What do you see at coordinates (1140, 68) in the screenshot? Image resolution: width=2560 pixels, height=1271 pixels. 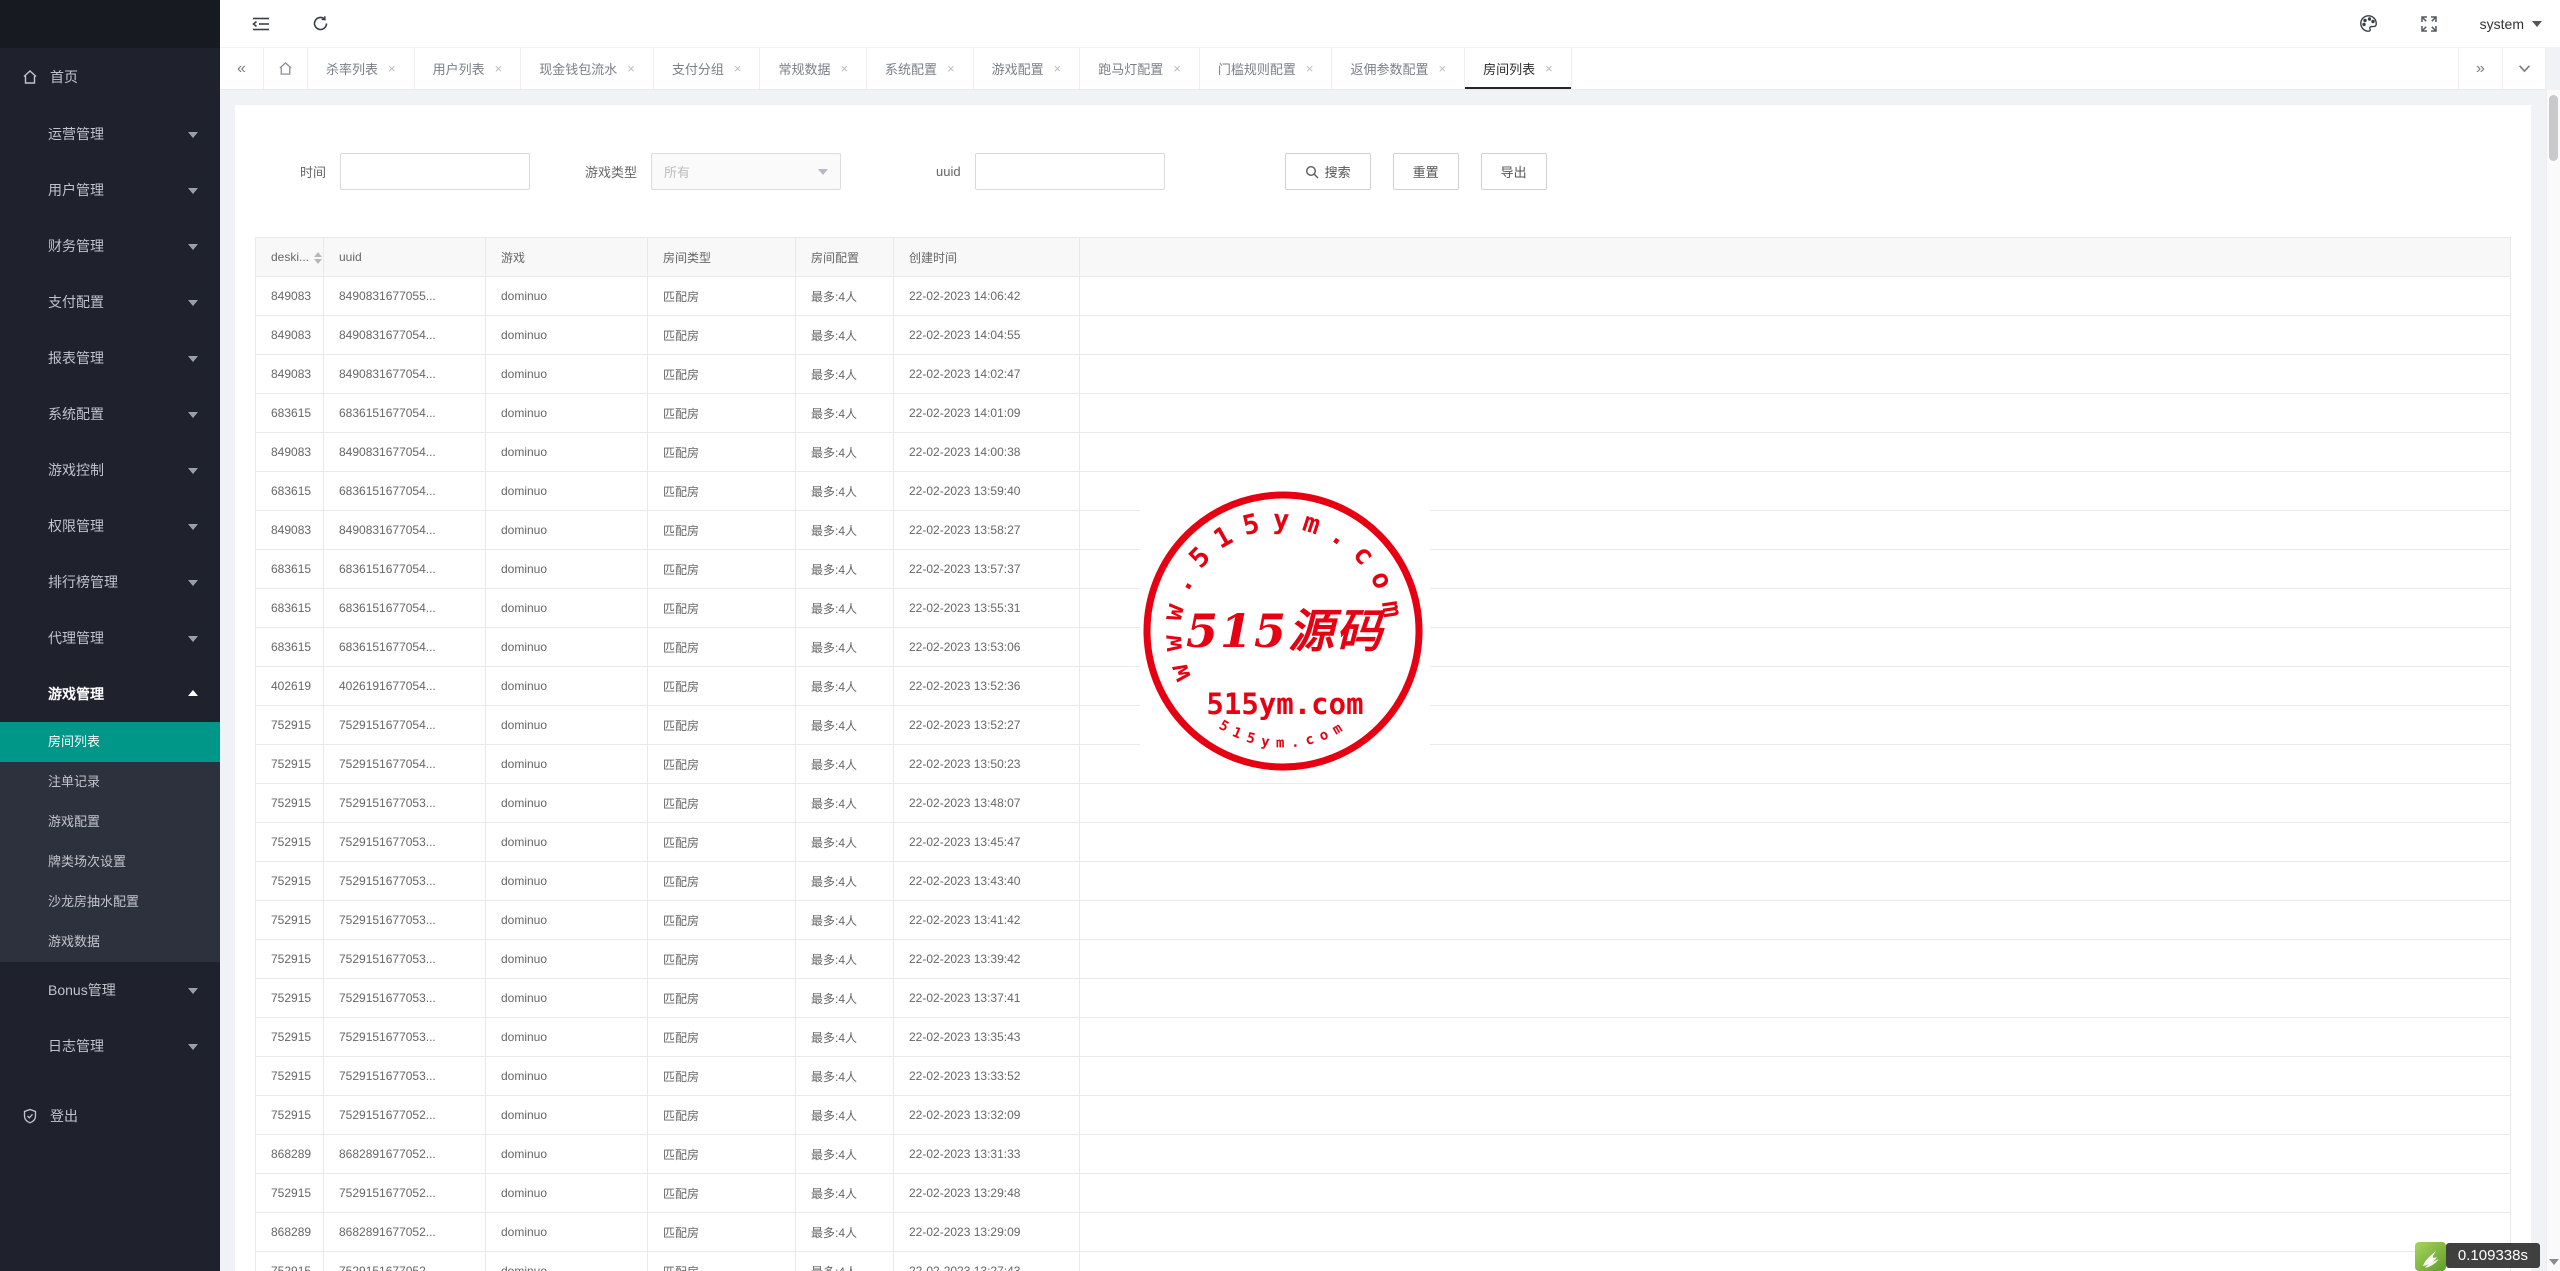 I see `tab: 跑马灯配置 ×` at bounding box center [1140, 68].